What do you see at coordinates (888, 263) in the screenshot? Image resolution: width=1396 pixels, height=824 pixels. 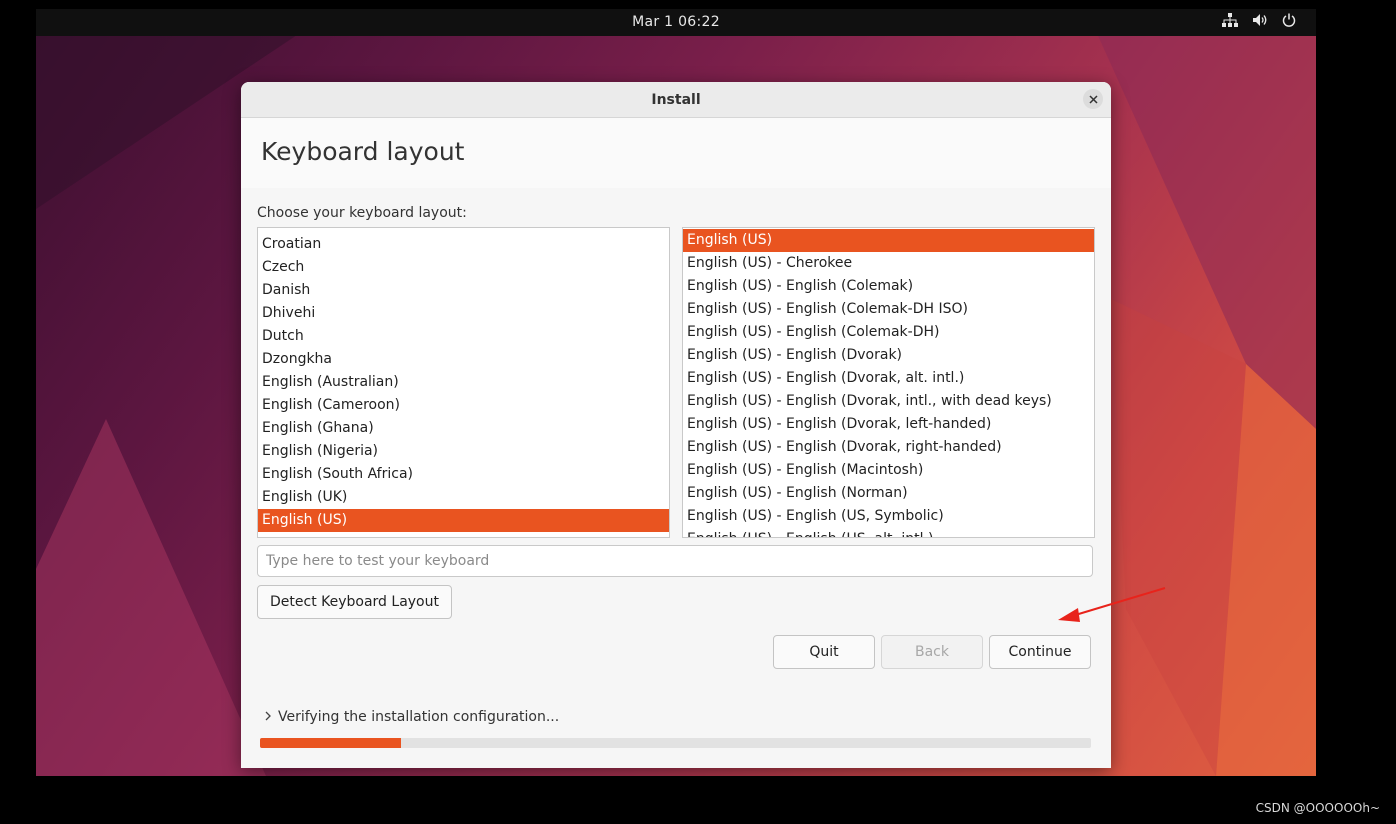 I see `variant-list-item: English (US) - Cherokee` at bounding box center [888, 263].